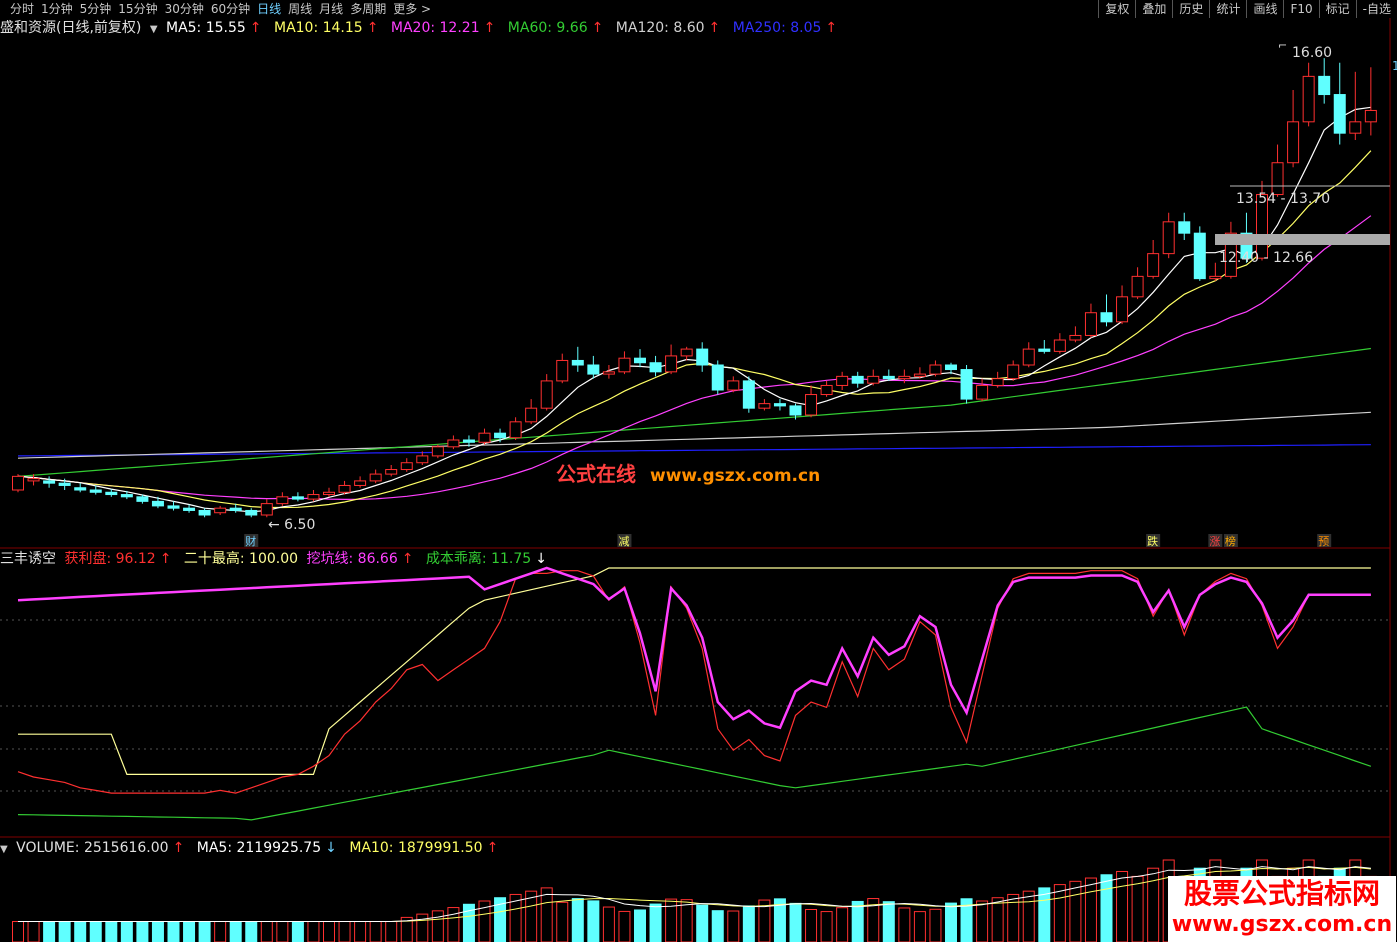 This screenshot has height=942, width=1397. Describe the element at coordinates (1282, 45) in the screenshot. I see `high-marker-icon: ⌐` at that location.